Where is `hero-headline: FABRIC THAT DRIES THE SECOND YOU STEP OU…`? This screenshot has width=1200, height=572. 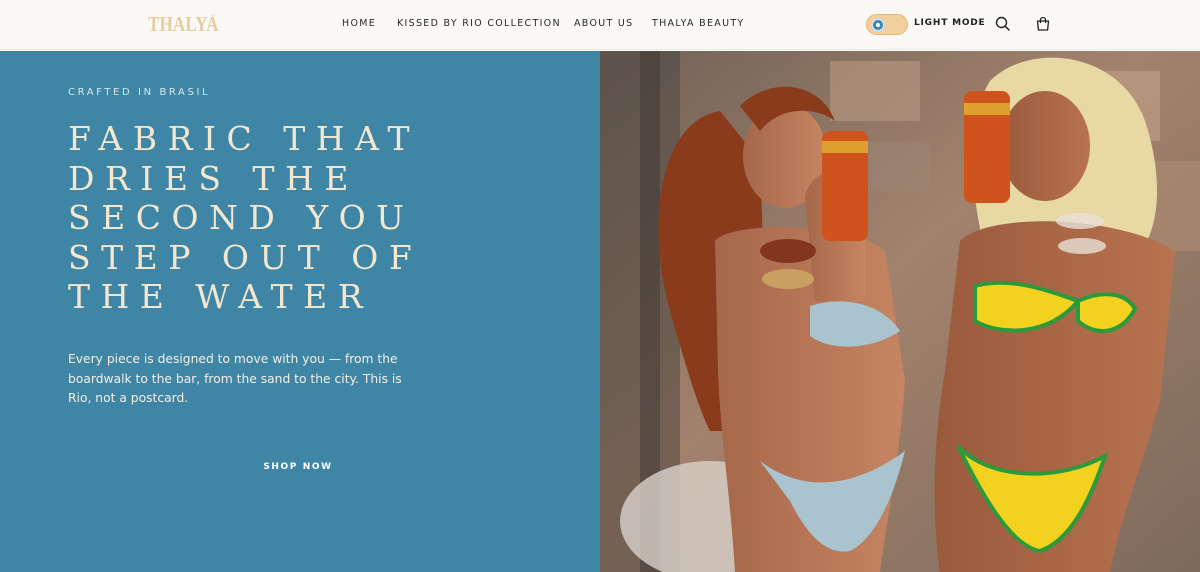
hero-headline: FABRIC THAT DRIES THE SECOND YOU STEP OU… is located at coordinates (245, 217).